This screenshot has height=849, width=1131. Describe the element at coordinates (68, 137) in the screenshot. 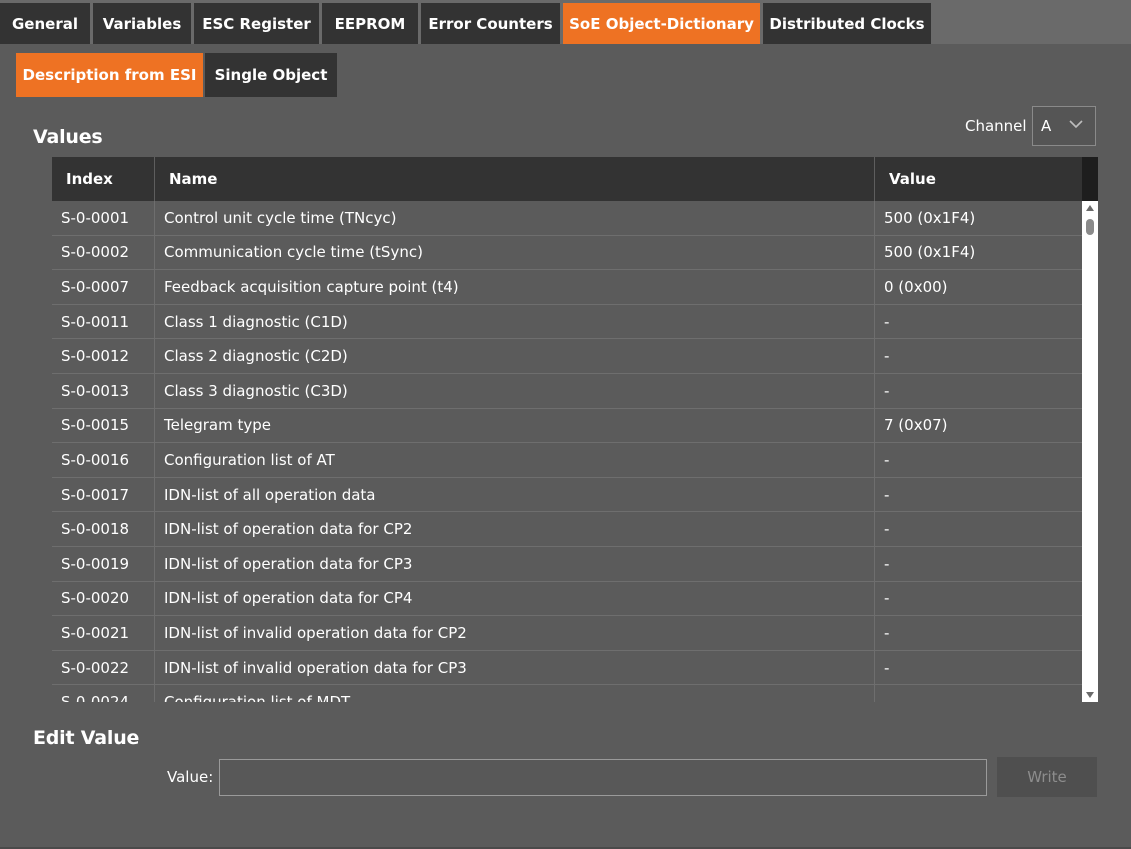

I see `values-title: Values` at that location.